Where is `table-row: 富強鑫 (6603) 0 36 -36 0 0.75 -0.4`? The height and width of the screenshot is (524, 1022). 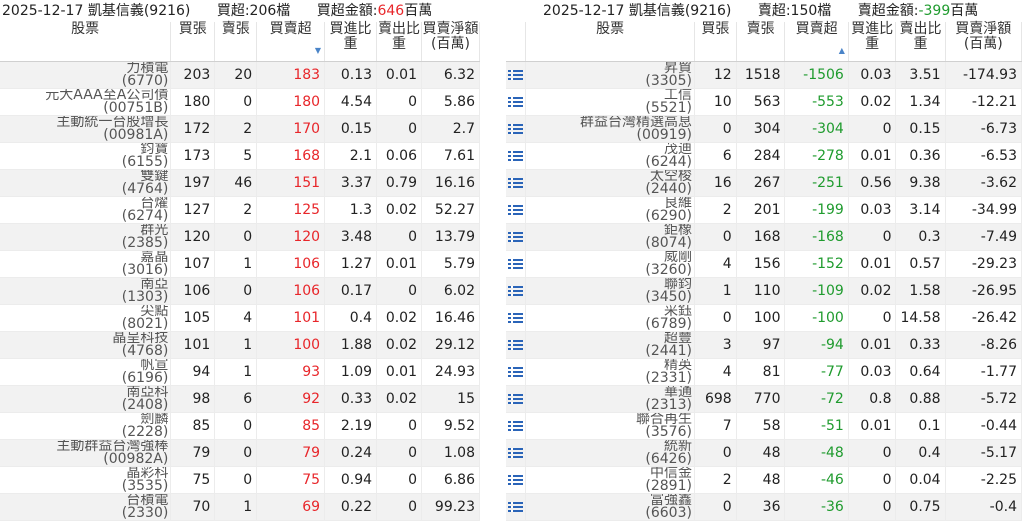
table-row: 富強鑫 (6603) 0 36 -36 0 0.75 -0.4 is located at coordinates (764, 507).